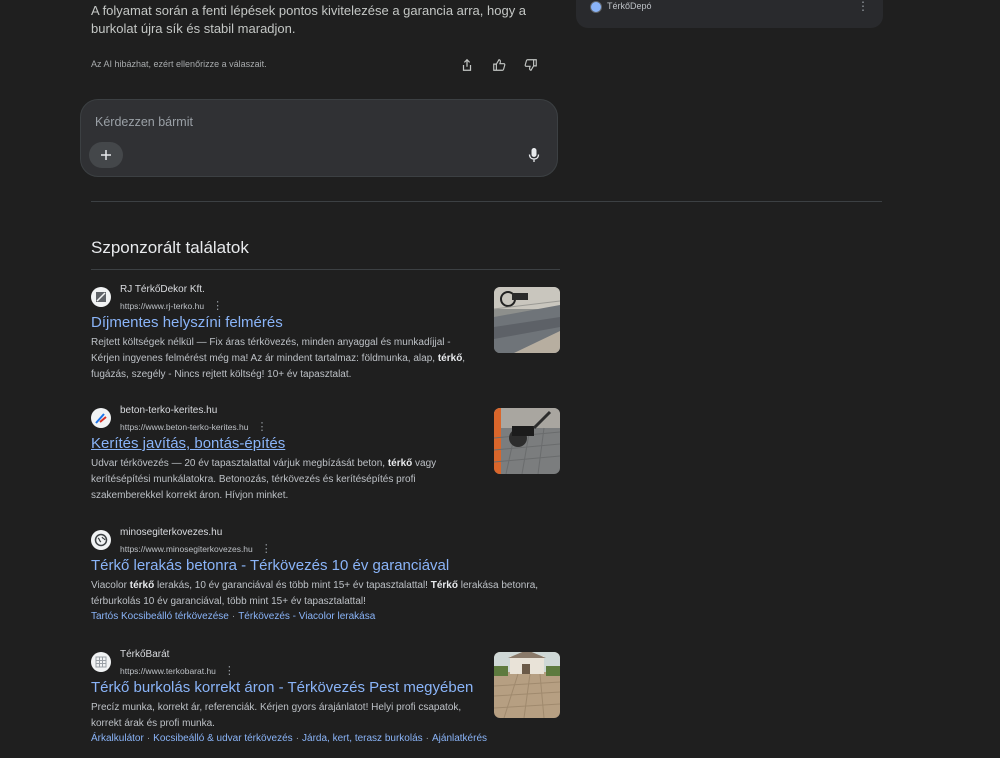  I want to click on add-button, so click(106, 155).